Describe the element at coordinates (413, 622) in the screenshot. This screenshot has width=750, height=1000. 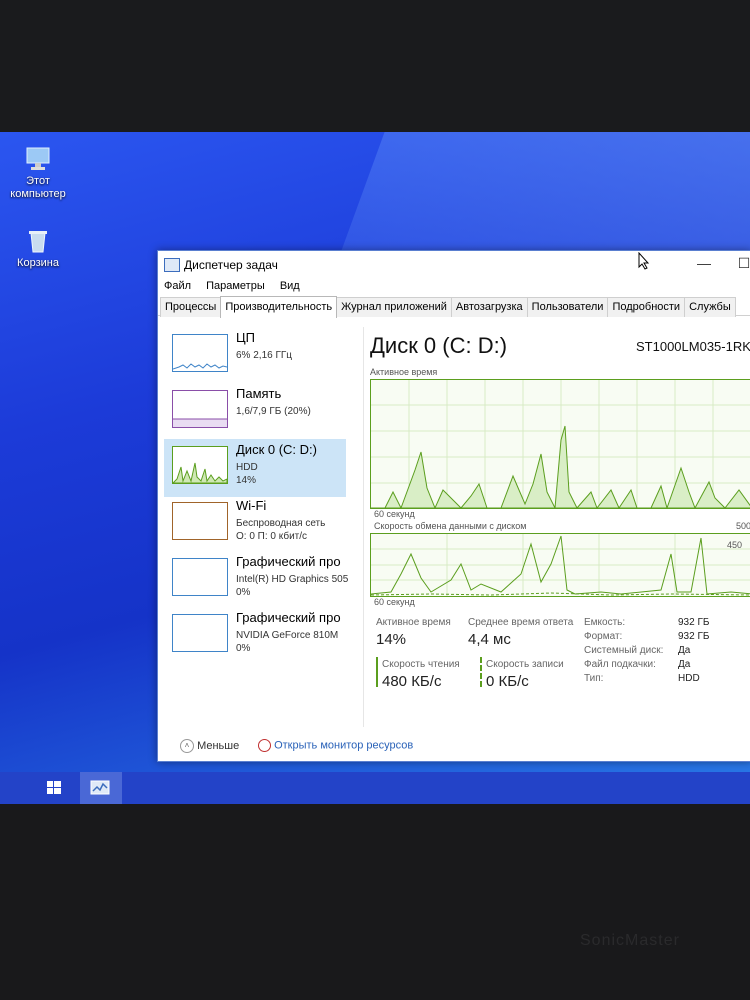
I see `stat-active-time-label: Активное время` at that location.